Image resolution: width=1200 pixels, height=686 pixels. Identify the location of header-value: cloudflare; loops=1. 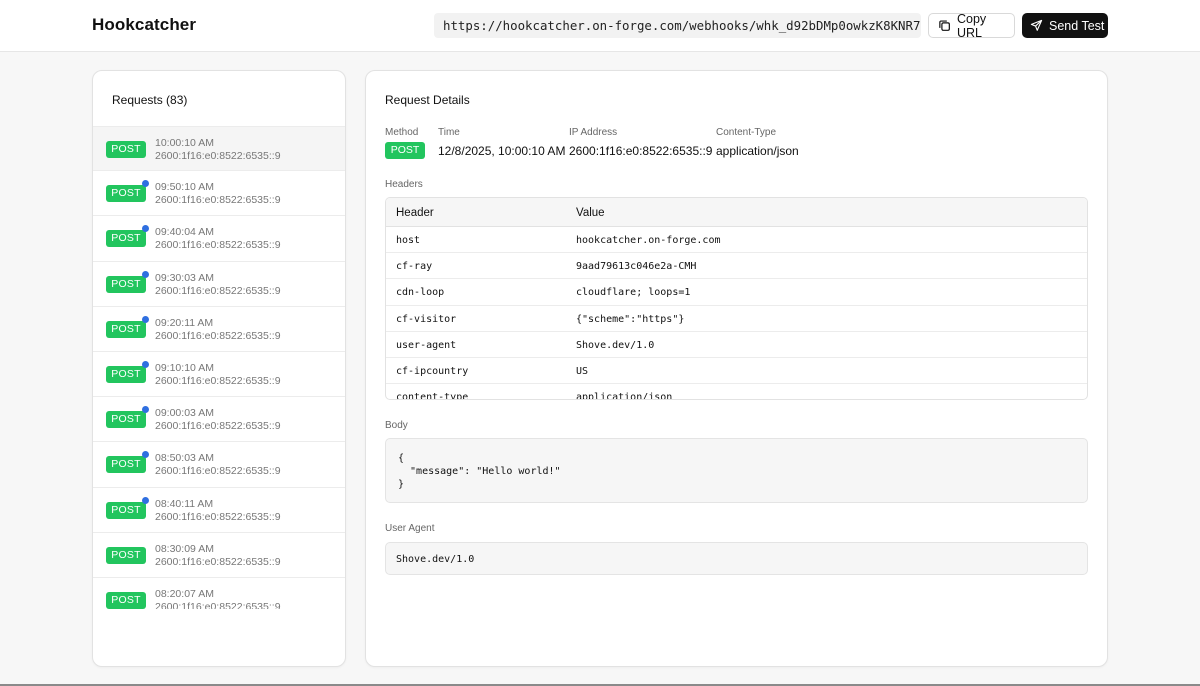
(633, 293).